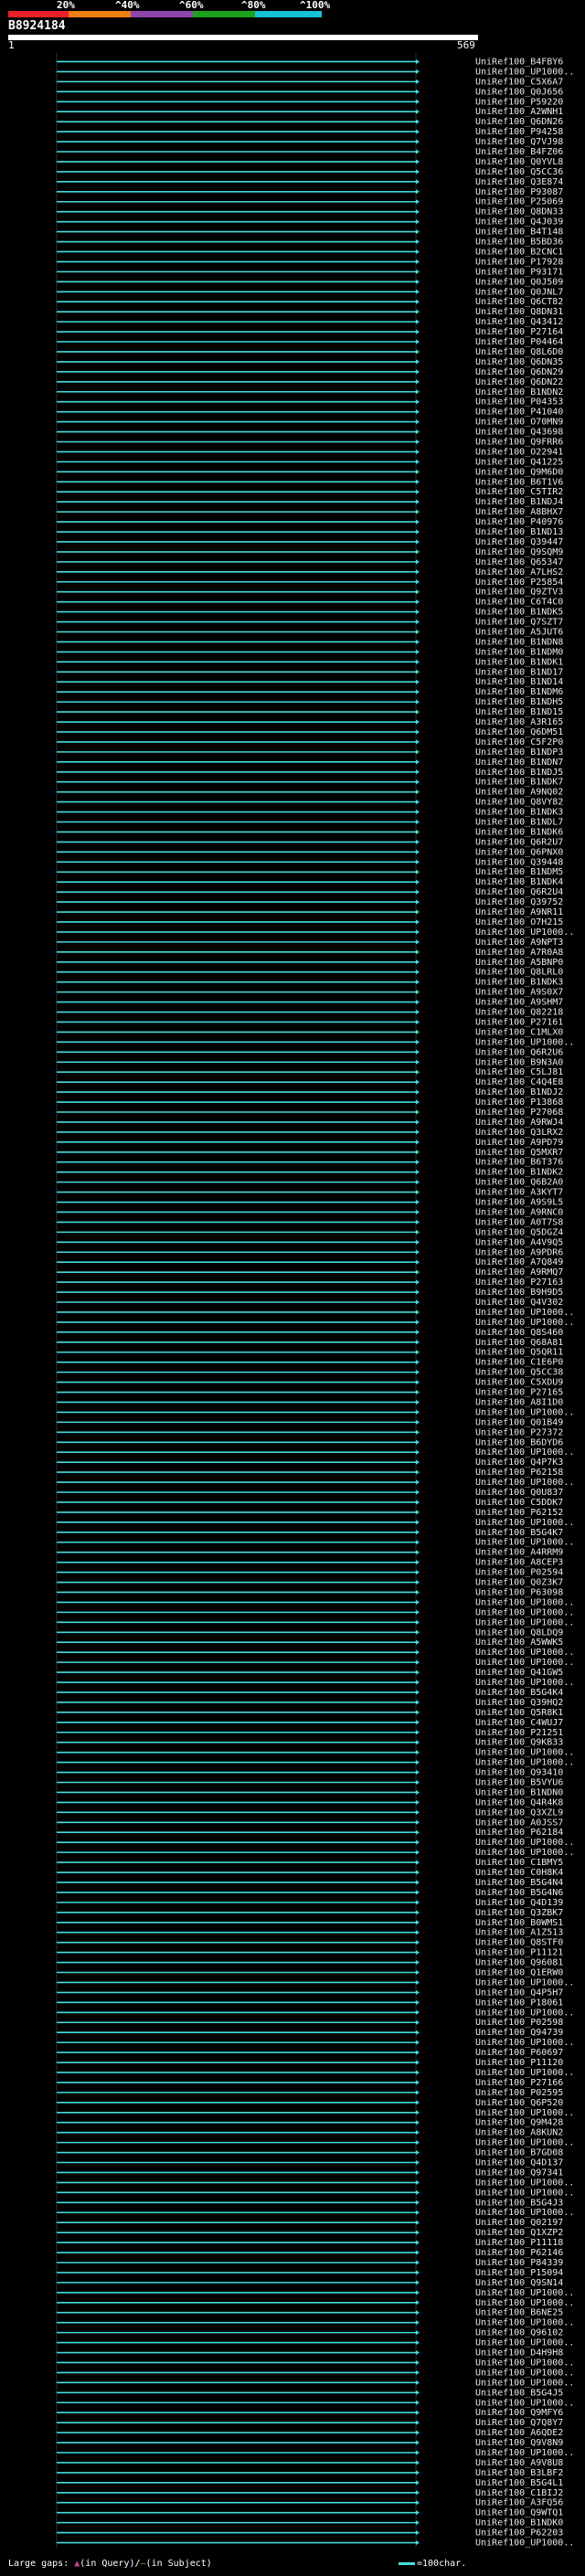  I want to click on hit-row: UniRef100_Q8LRL0, so click(310, 973).